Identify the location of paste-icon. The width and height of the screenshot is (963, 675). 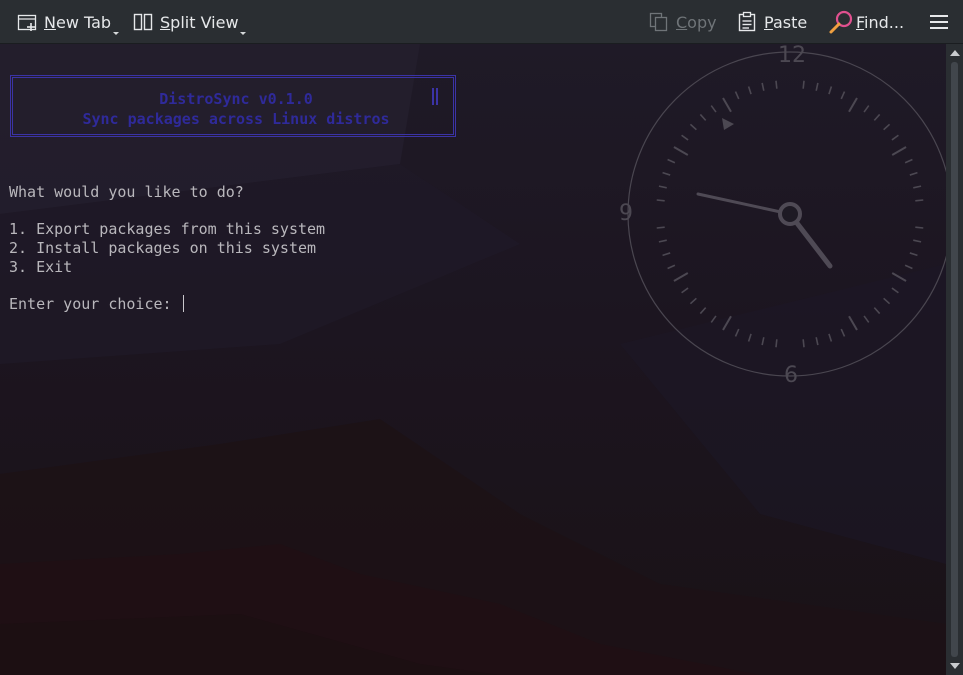
(747, 22).